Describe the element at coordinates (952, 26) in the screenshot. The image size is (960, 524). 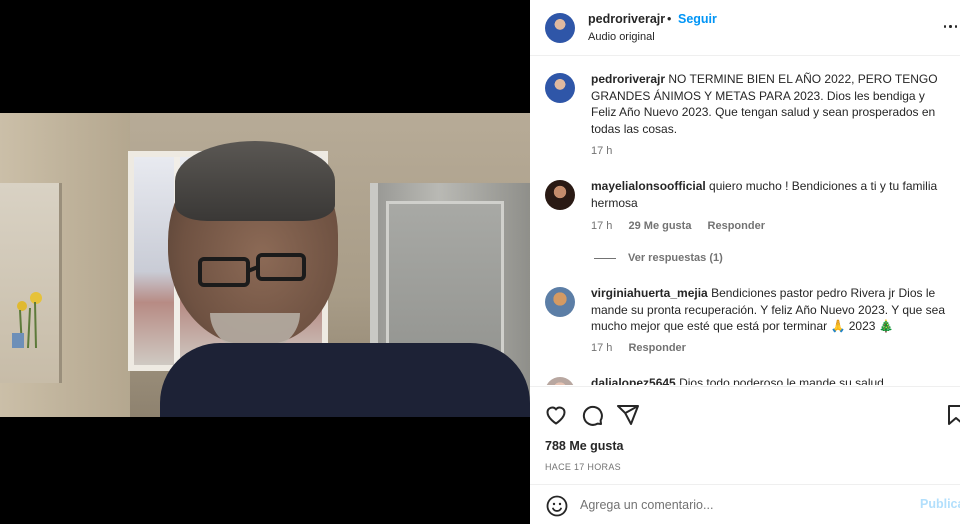
I see `more-options-button` at that location.